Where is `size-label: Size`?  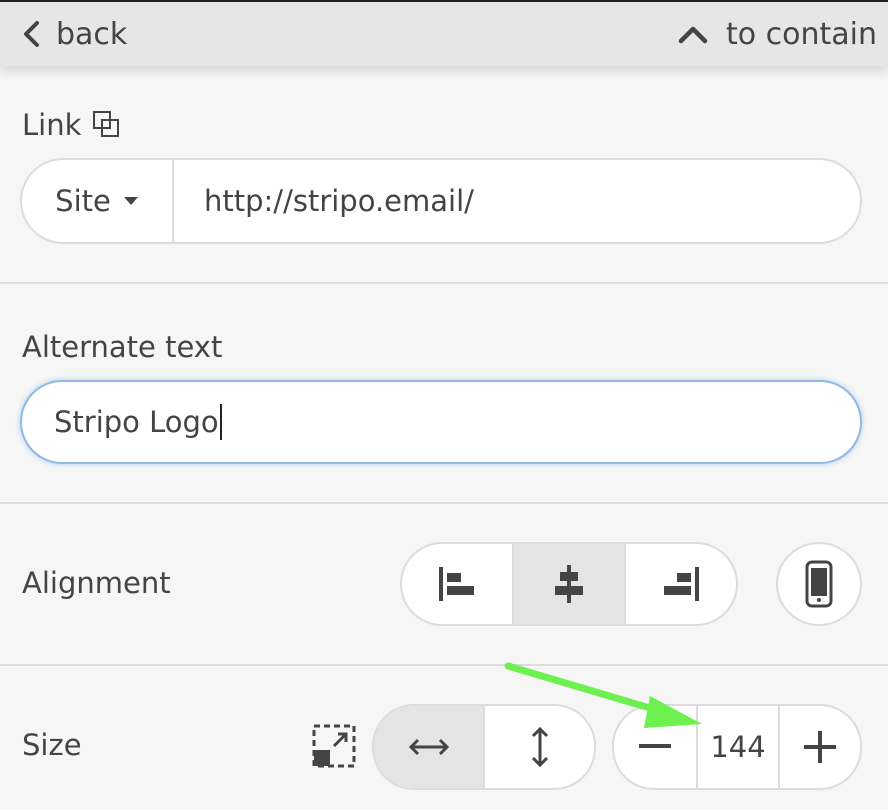
size-label: Size is located at coordinates (52, 745).